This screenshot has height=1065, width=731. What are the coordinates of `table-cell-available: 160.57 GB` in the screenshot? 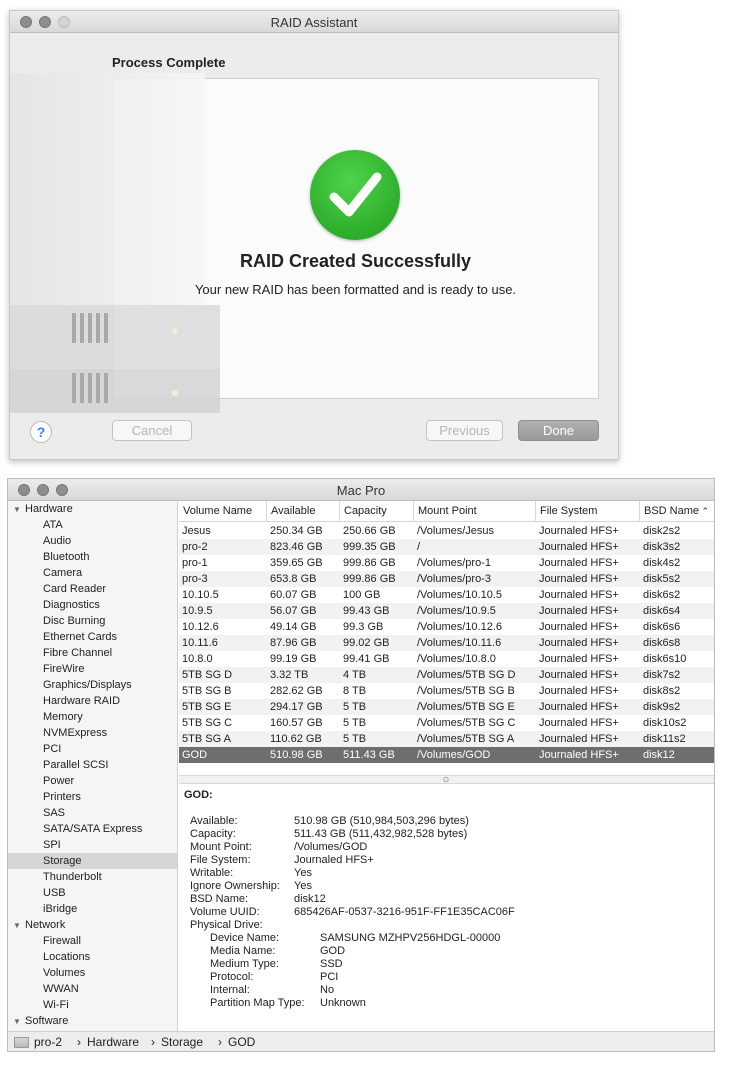 It's located at (296, 723).